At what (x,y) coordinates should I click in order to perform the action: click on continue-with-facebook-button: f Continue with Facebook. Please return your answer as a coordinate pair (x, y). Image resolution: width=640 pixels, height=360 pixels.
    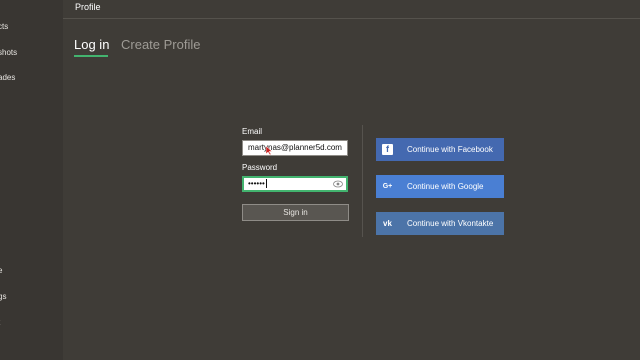
    Looking at the image, I should click on (440, 149).